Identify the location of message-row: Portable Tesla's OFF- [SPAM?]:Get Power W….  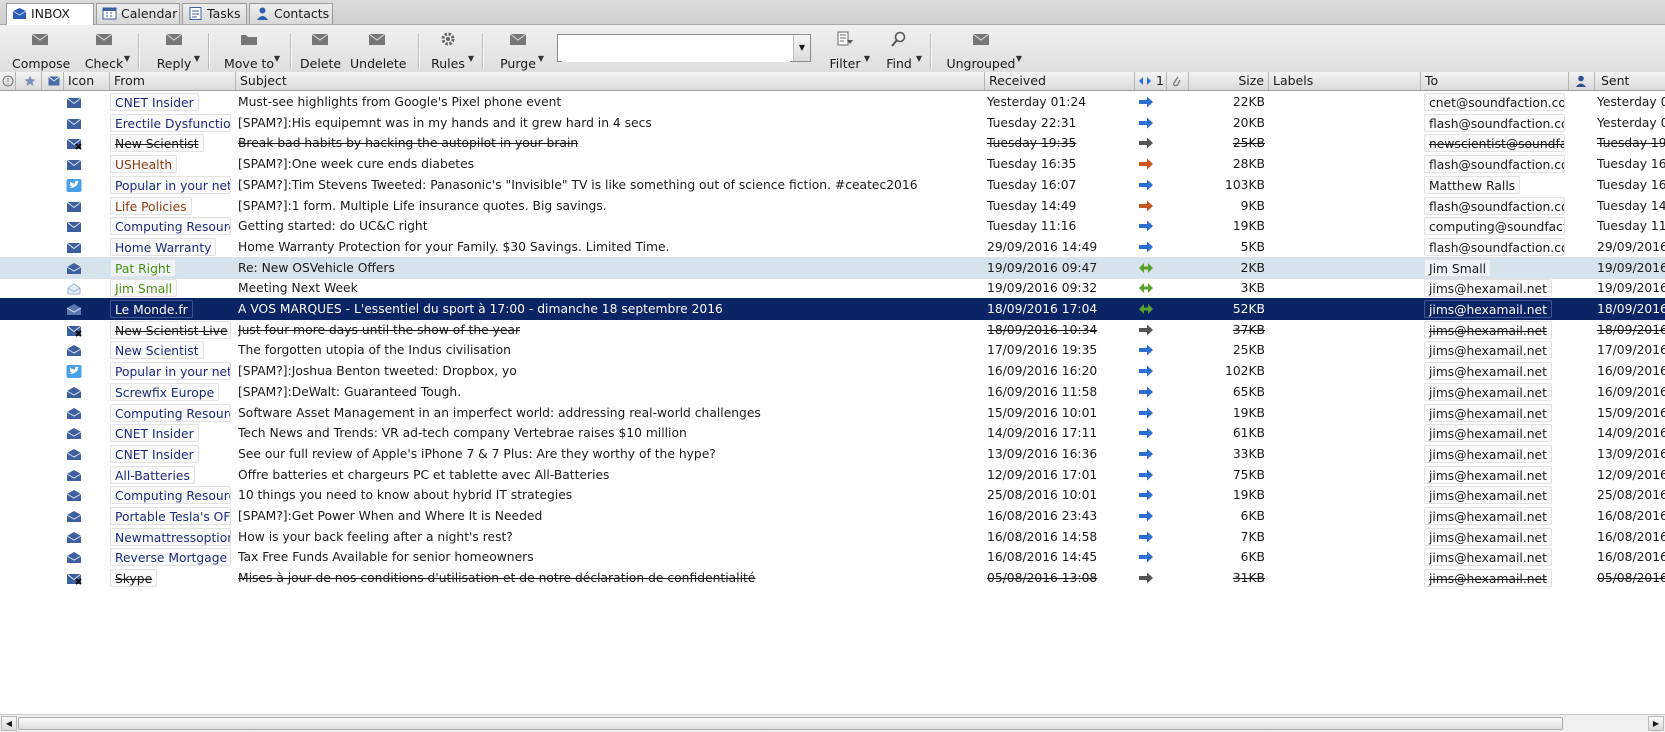
(832, 516).